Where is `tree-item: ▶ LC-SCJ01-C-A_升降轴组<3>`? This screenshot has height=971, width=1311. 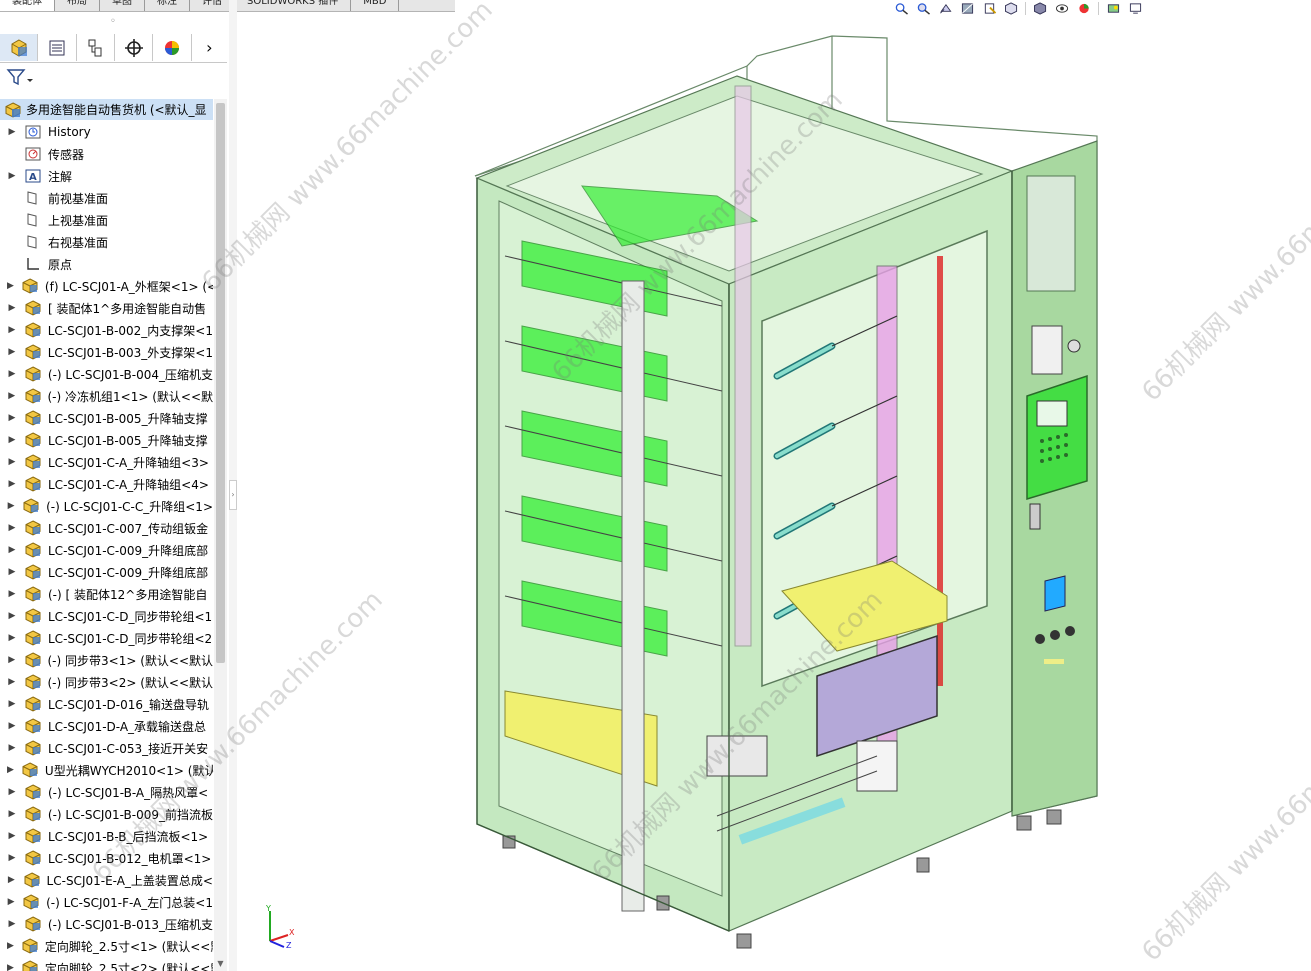 tree-item: ▶ LC-SCJ01-C-A_升降轴组<3> is located at coordinates (106, 462).